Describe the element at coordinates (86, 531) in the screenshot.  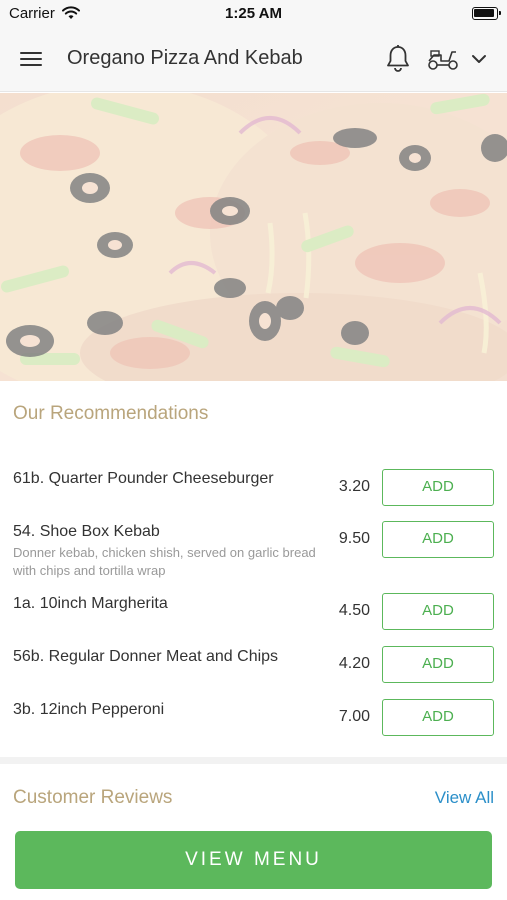
I see `item-name: 54. Shoe Box Kebab` at that location.